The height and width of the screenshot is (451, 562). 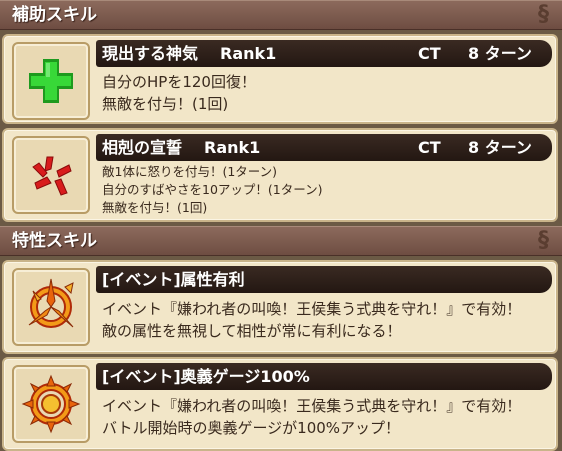 I want to click on skill-2-name: 相剋の宣誓, so click(x=142, y=147).